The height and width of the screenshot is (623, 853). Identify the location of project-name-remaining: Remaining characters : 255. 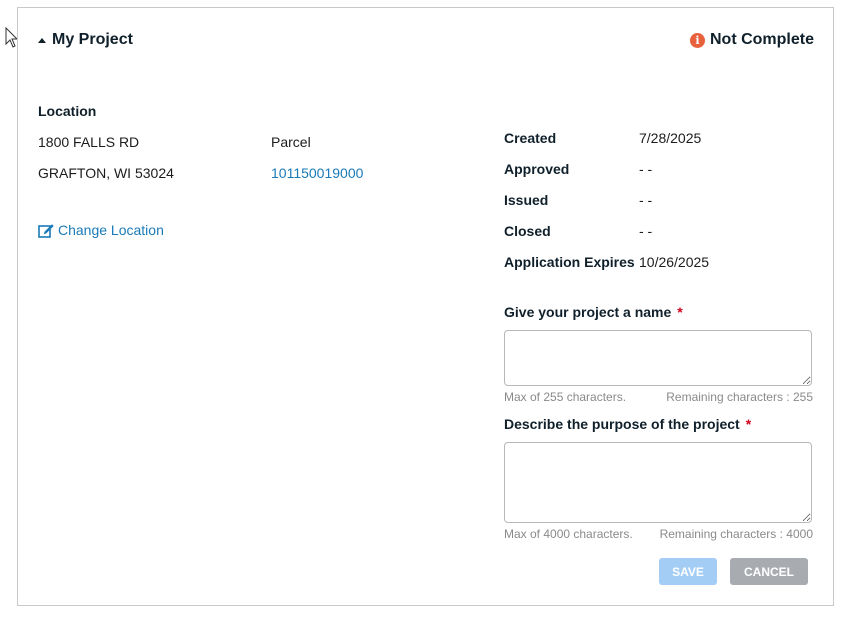
(739, 397).